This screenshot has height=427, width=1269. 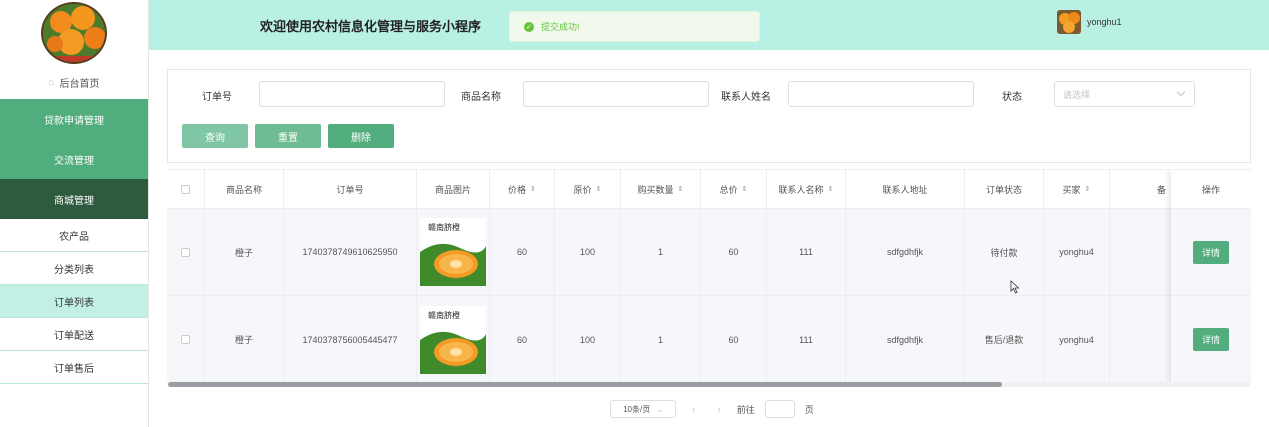 I want to click on horizontal-scrollbar-thumb, so click(x=585, y=384).